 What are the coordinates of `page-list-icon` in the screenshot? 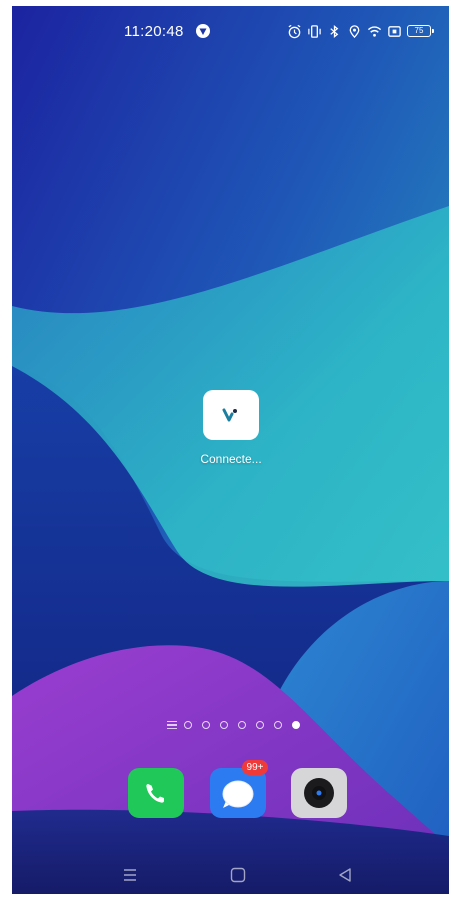 It's located at (172, 725).